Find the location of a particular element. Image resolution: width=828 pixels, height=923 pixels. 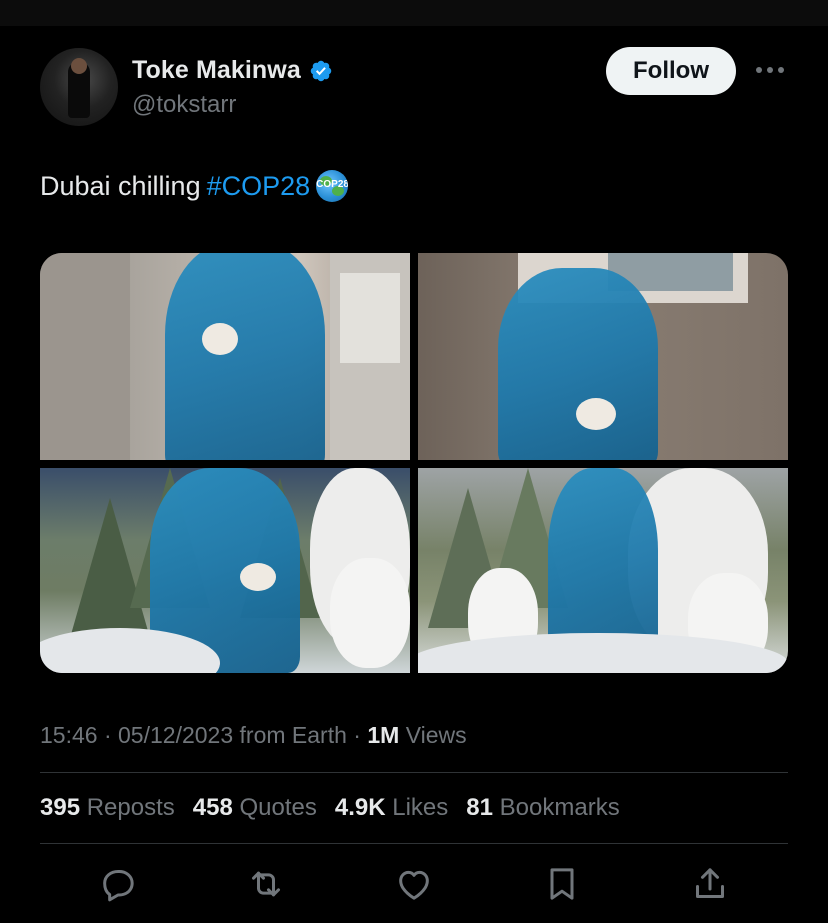

tweet-source: from Earth is located at coordinates (290, 735).